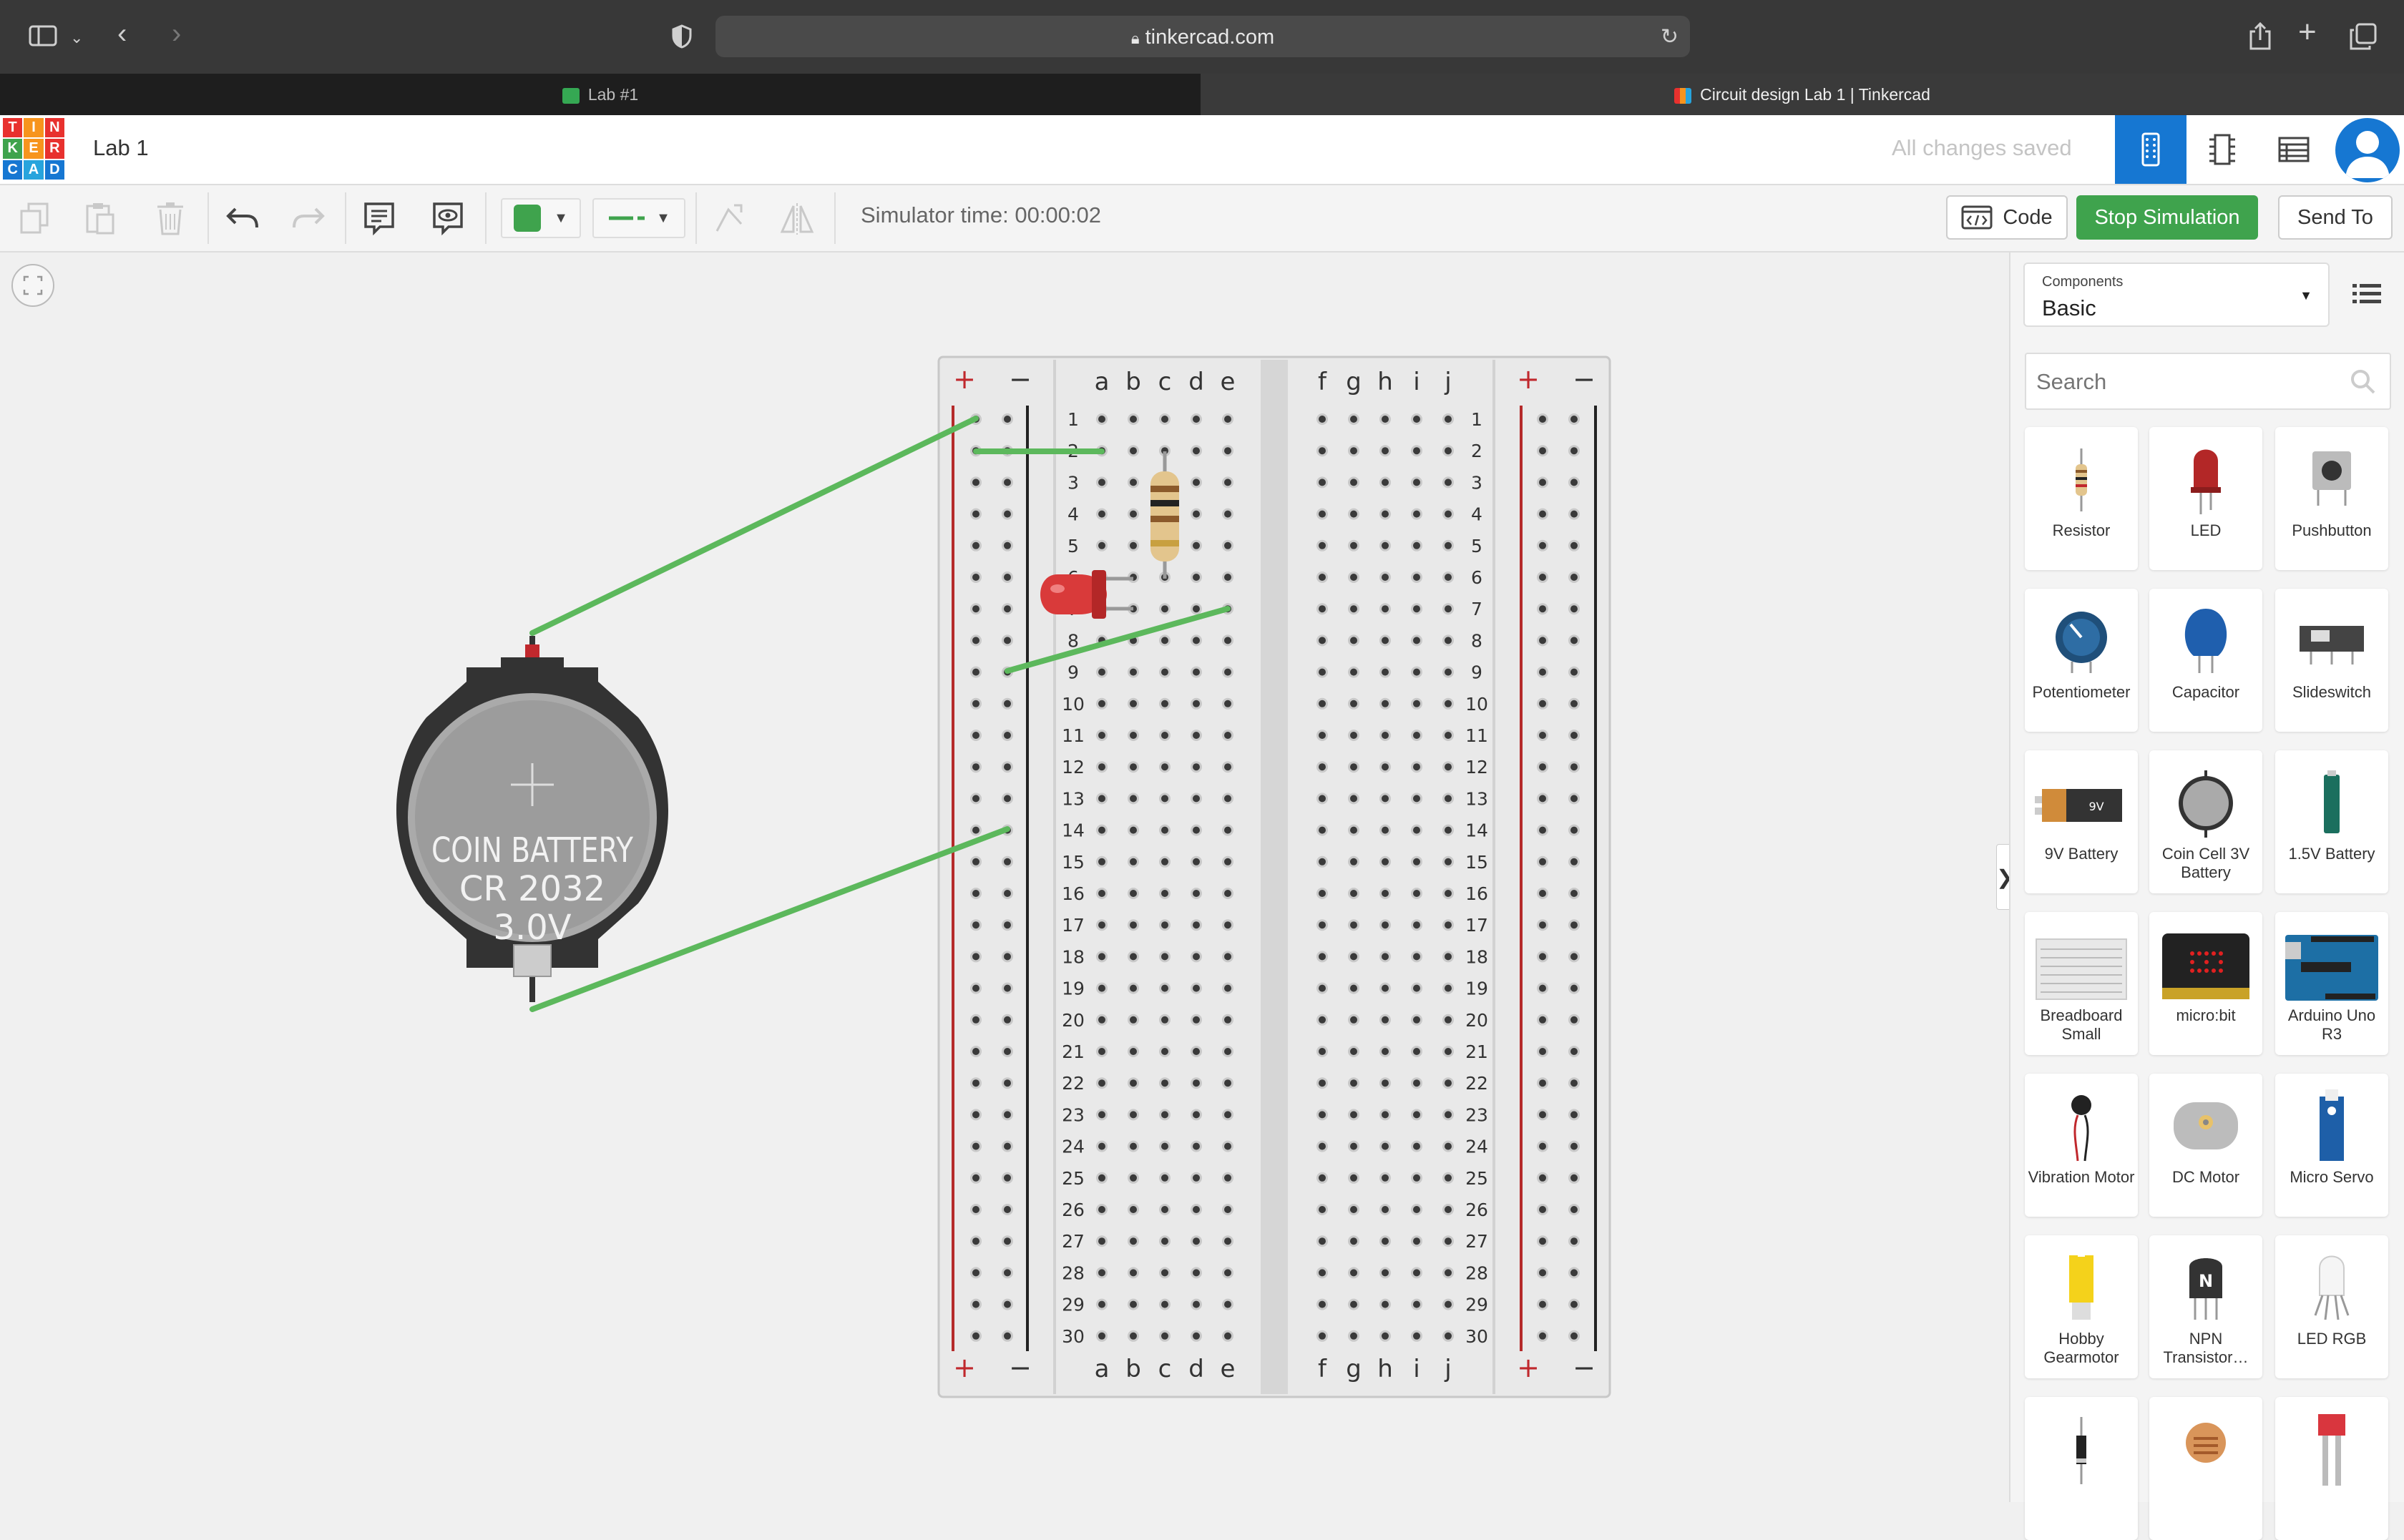  What do you see at coordinates (2081, 821) in the screenshot?
I see `component-tile: 9V 9V Battery` at bounding box center [2081, 821].